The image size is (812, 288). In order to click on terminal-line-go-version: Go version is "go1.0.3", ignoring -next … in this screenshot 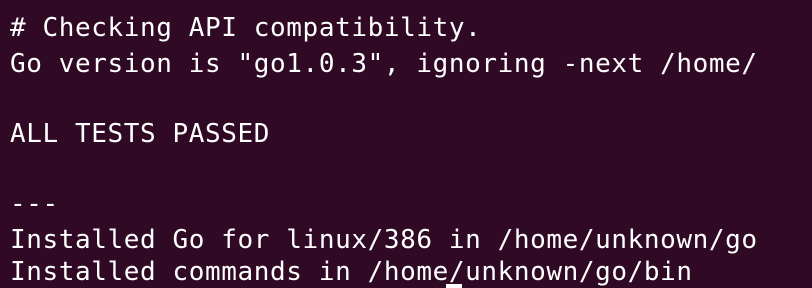, I will do `click(384, 64)`.